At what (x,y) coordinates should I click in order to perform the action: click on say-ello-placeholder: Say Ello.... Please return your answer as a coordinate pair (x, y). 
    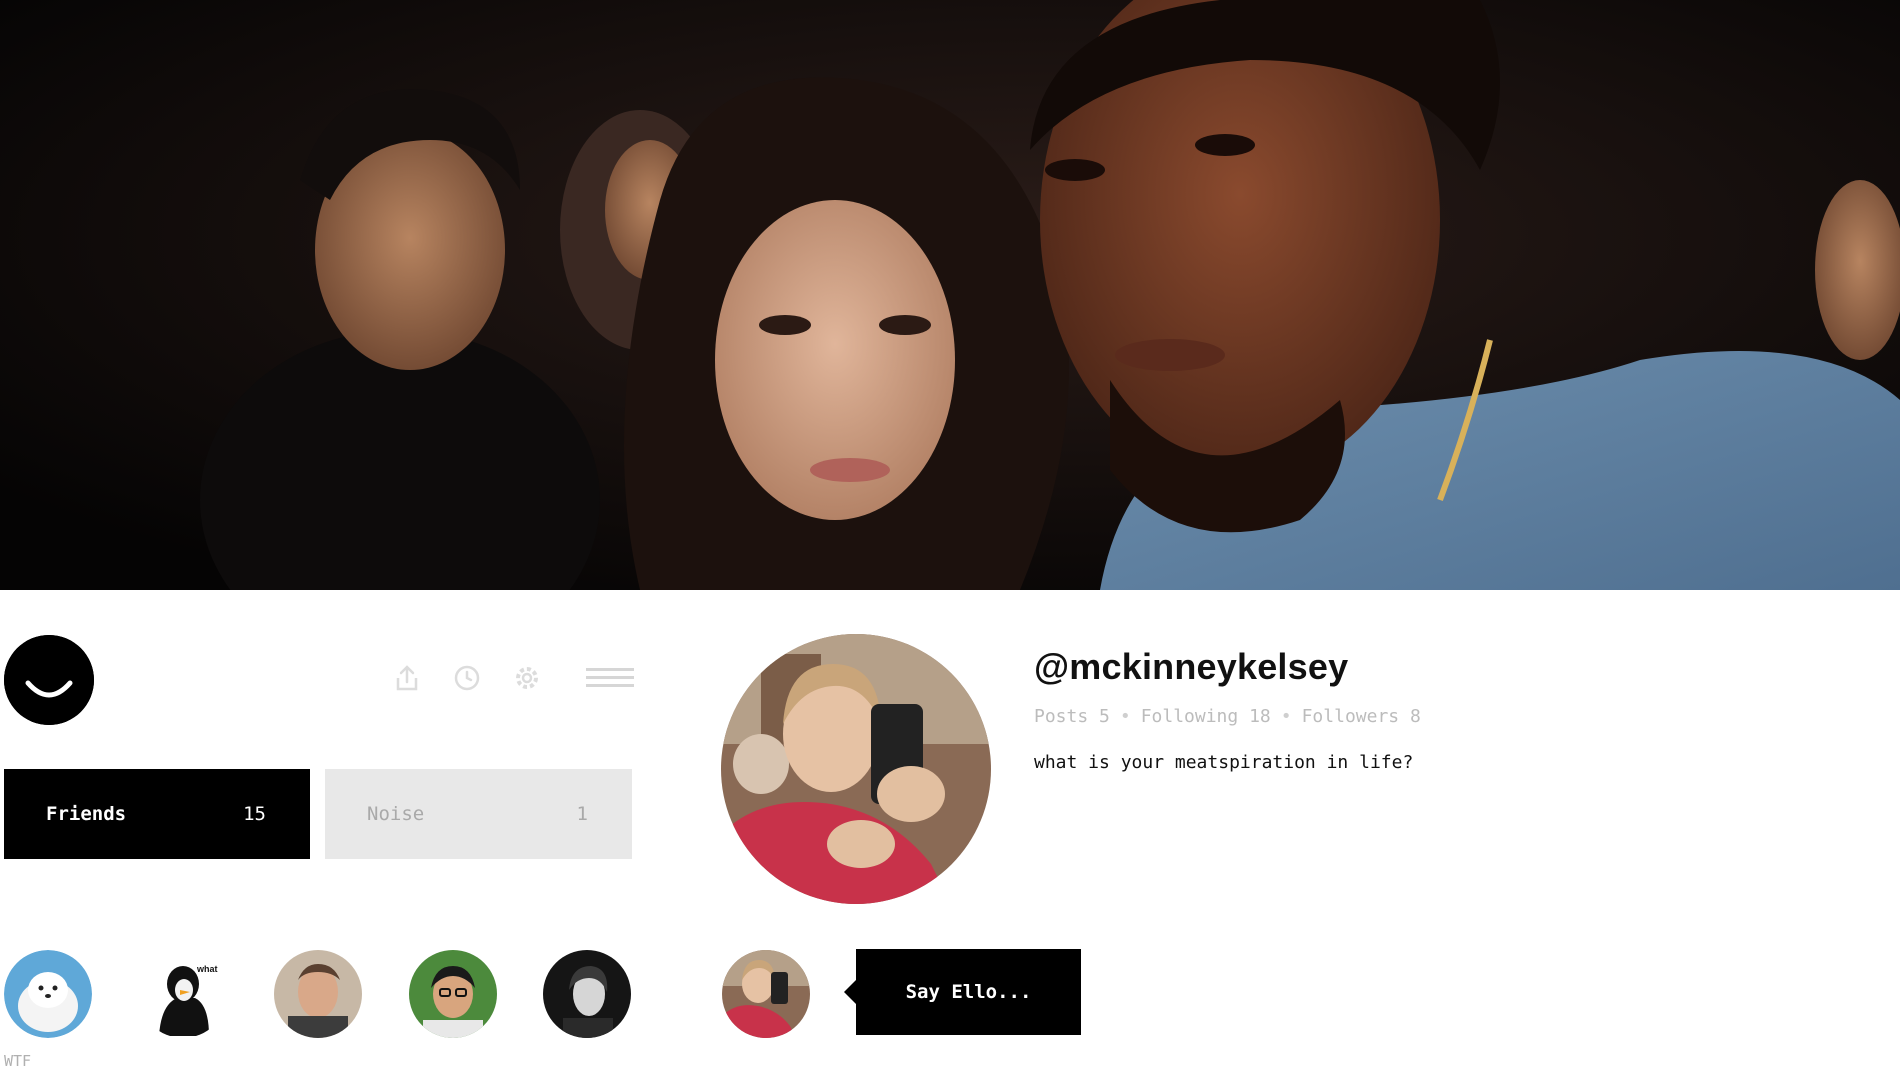
    Looking at the image, I should click on (968, 992).